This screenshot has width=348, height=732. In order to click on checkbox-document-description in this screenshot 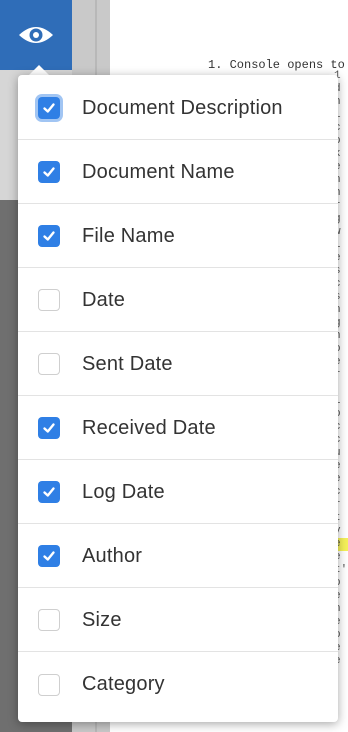, I will do `click(49, 108)`.